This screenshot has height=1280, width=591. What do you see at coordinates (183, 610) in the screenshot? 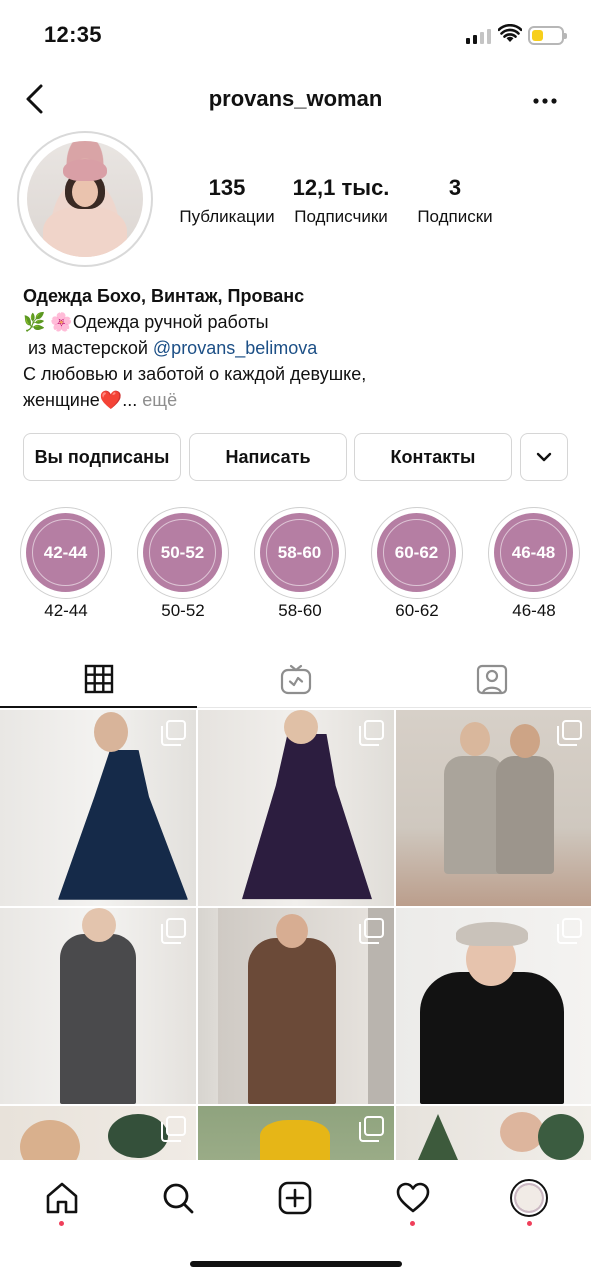
I see `highlight-label: 50-52` at bounding box center [183, 610].